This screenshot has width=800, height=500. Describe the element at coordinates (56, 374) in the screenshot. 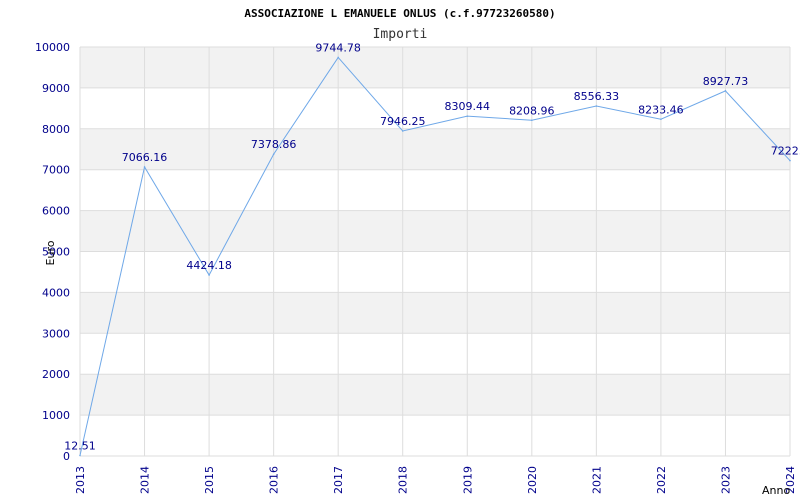

I see `y-tick-label: 2000` at that location.